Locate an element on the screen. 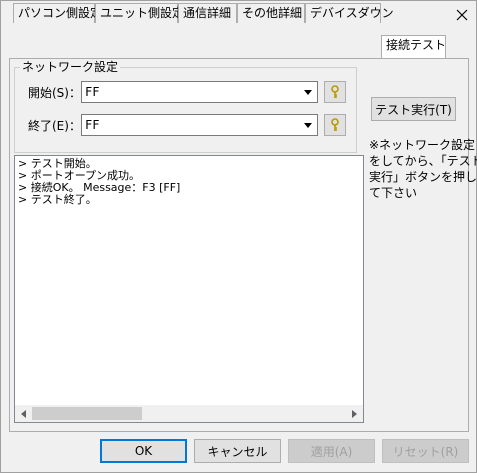 Image resolution: width=477 pixels, height=473 pixels. scrollbar-thumb is located at coordinates (87, 413).